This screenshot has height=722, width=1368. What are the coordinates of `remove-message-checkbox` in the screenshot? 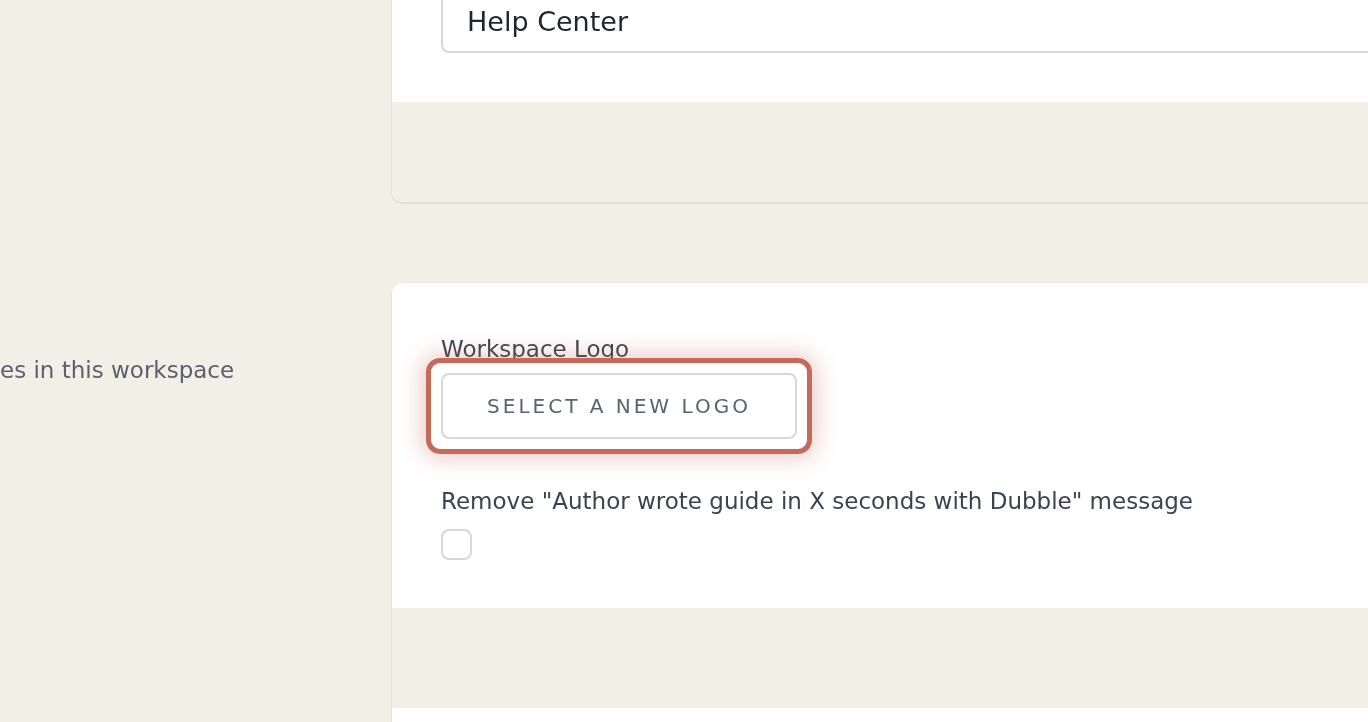 It's located at (456, 544).